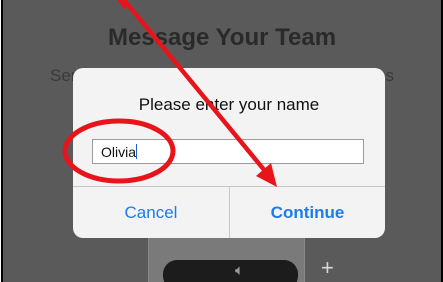  I want to click on voice-record-bar, so click(230, 271).